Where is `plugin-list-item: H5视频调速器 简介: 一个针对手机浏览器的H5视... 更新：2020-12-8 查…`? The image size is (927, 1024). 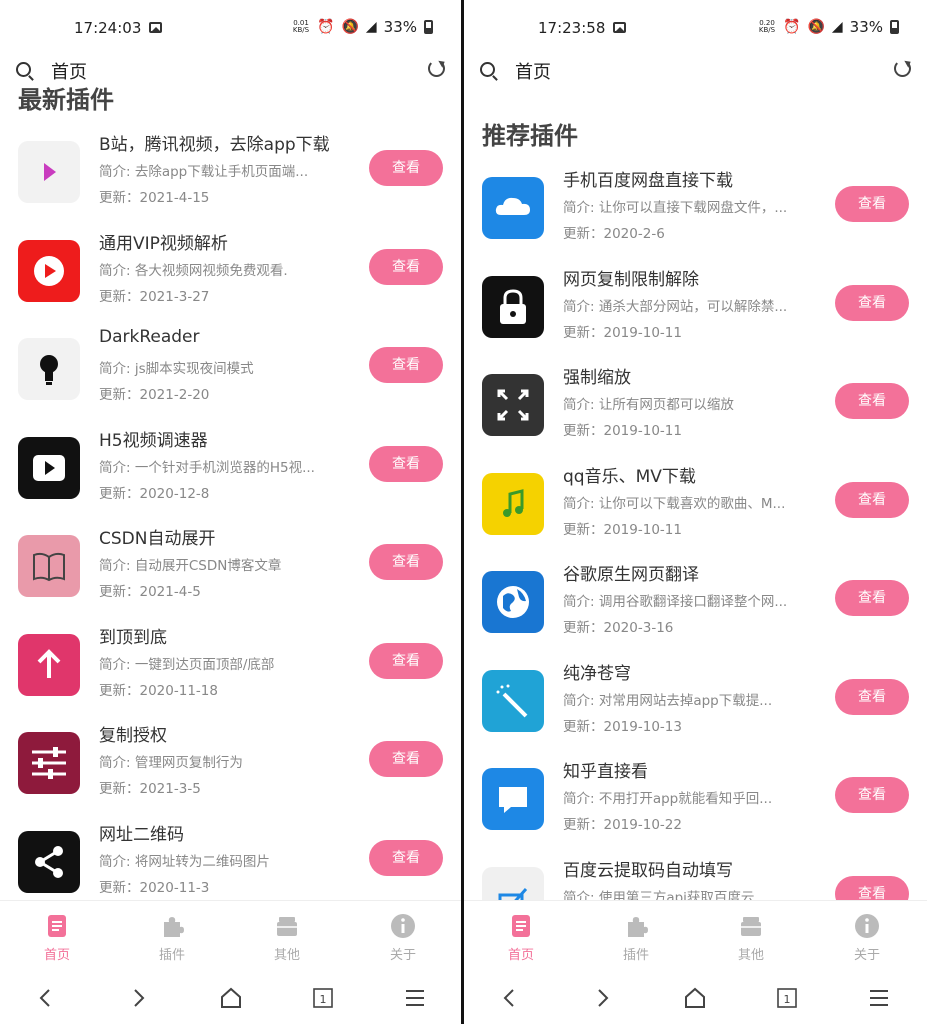
plugin-list-item: H5视频调速器 简介: 一个针对手机浏览器的H5视... 更新：2020-12-8 查… is located at coordinates (230, 475).